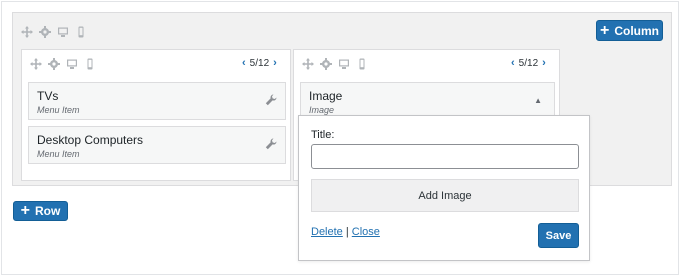 The height and width of the screenshot is (276, 680). Describe the element at coordinates (366, 232) in the screenshot. I see `close-link: Close` at that location.